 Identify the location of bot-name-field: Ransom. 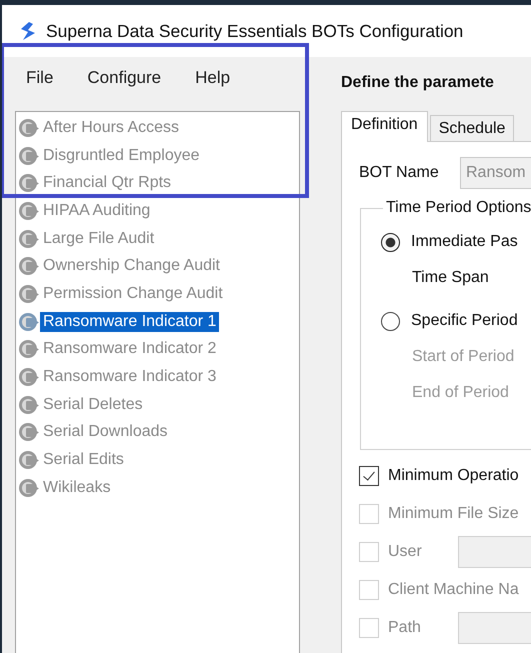
(495, 173).